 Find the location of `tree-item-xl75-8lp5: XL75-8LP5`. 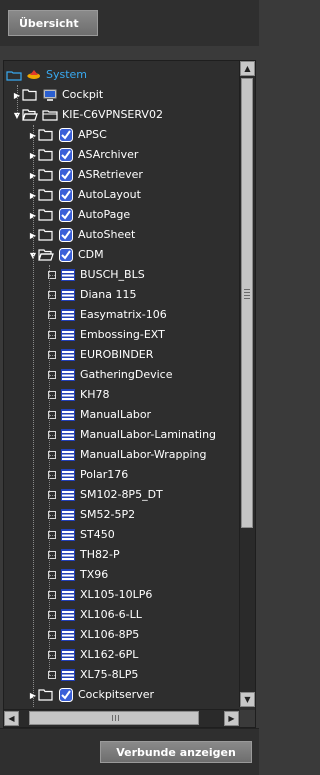

tree-item-xl75-8lp5: XL75-8LP5 is located at coordinates (91, 675).